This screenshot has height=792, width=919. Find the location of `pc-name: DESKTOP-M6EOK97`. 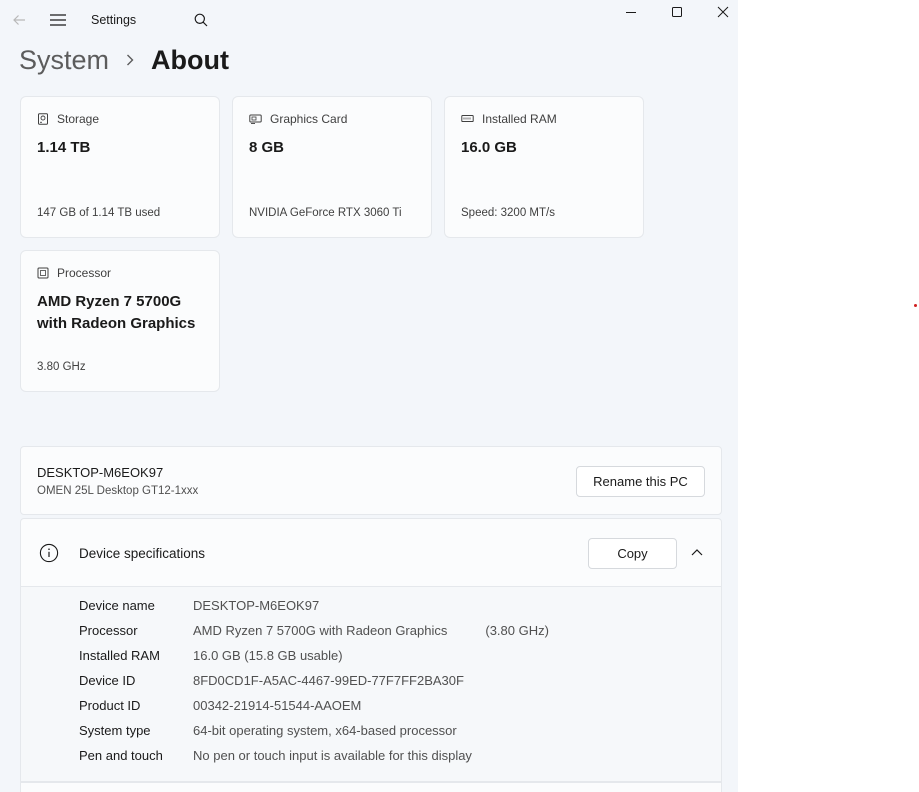

pc-name: DESKTOP-M6EOK97 is located at coordinates (100, 472).